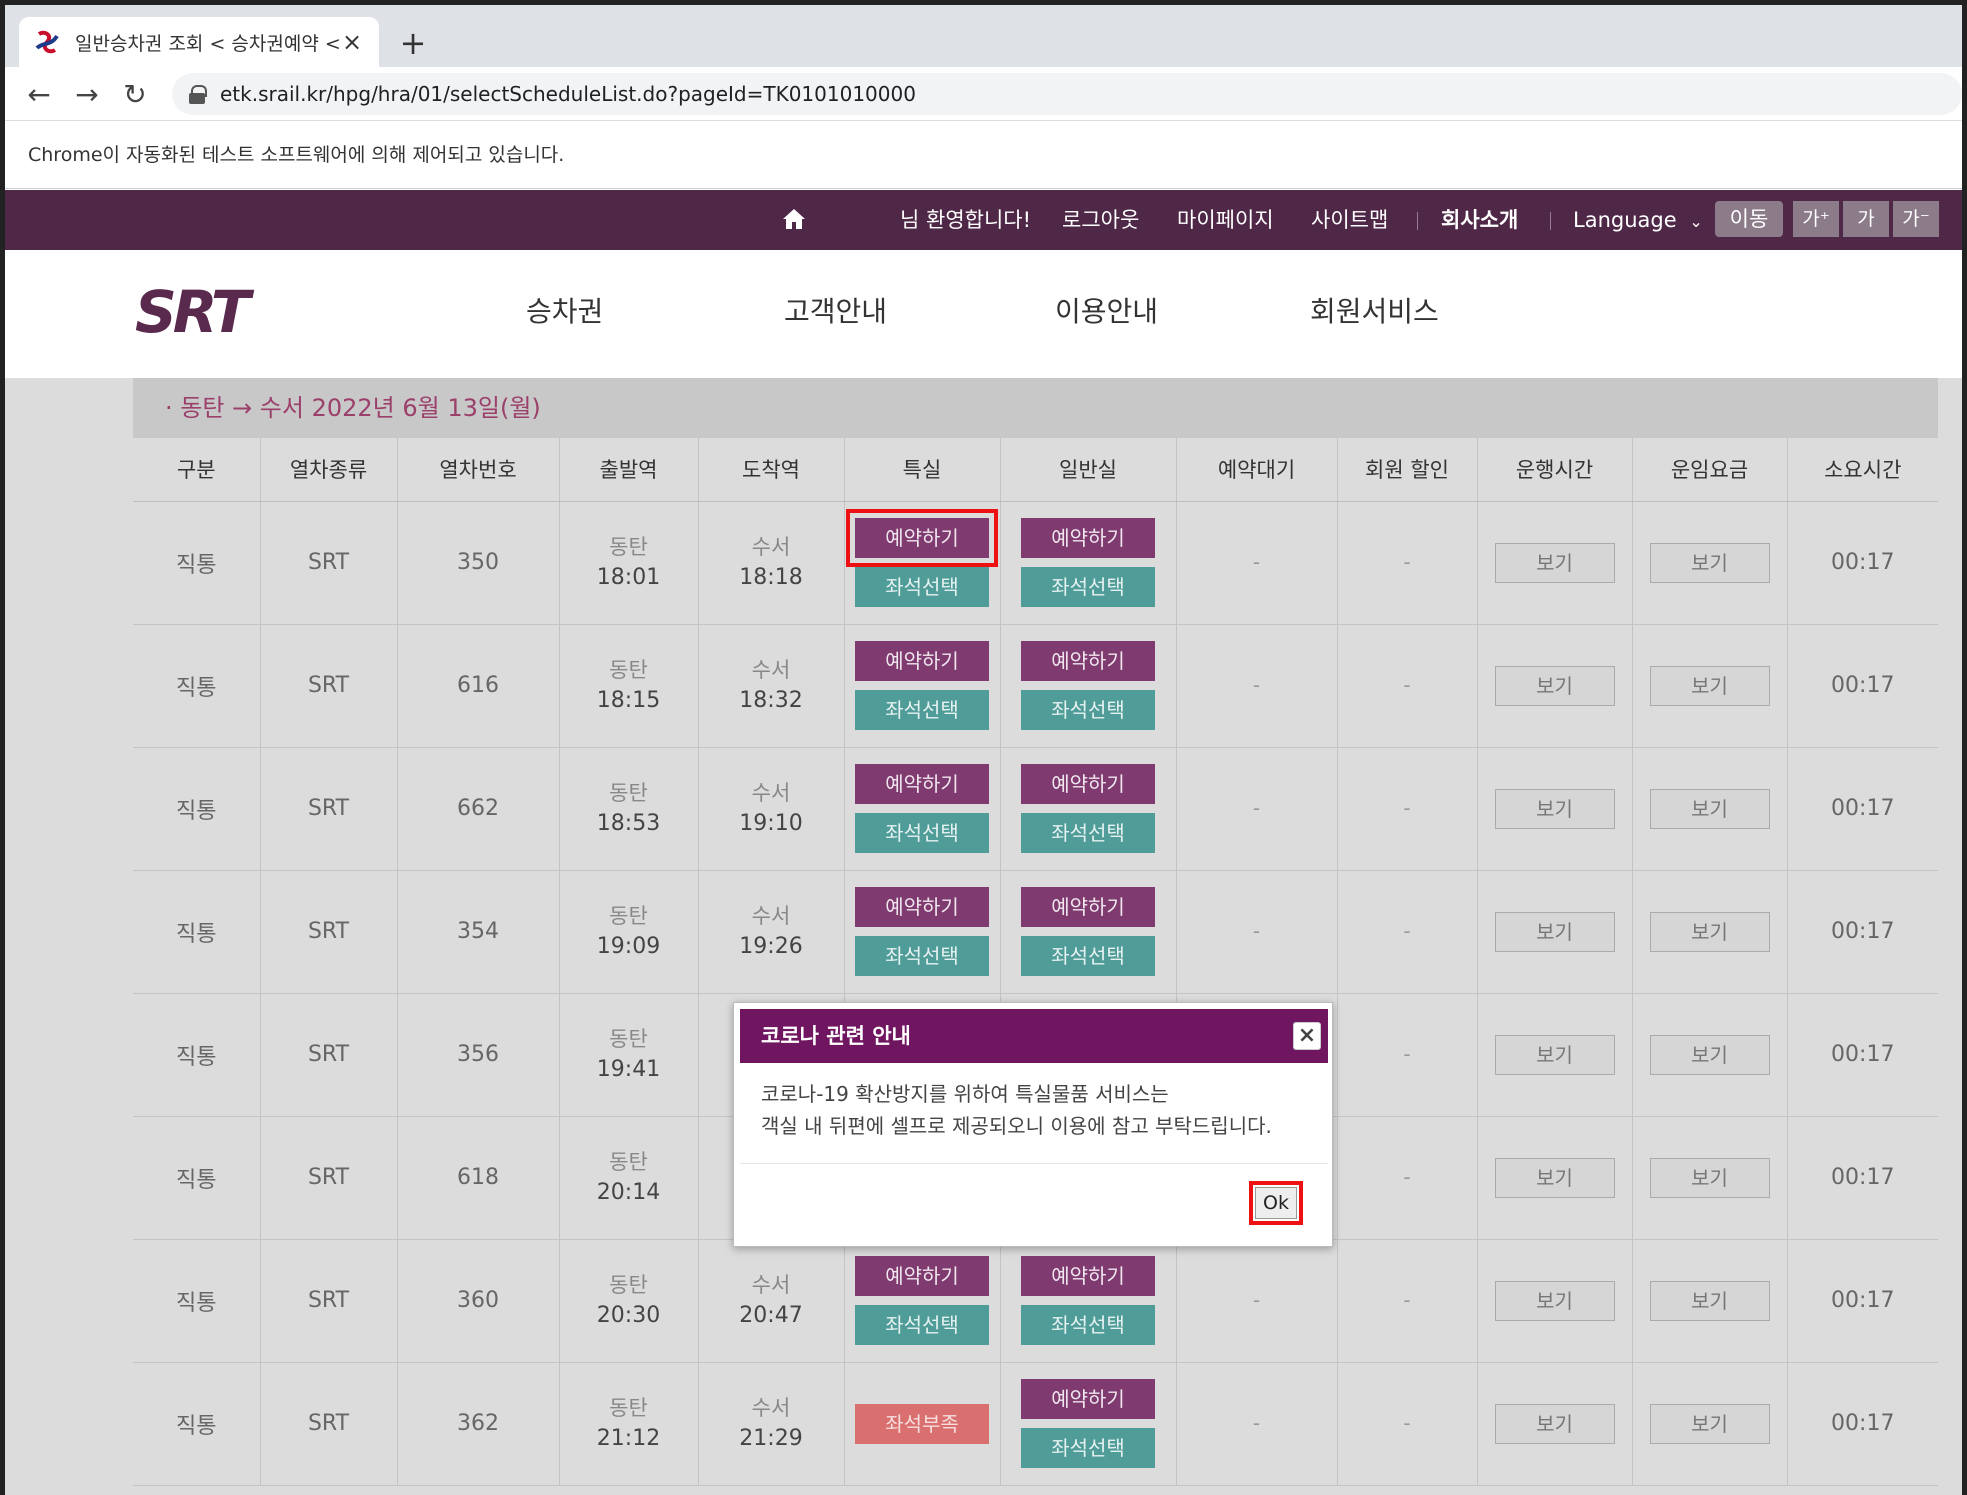 The width and height of the screenshot is (1967, 1495). What do you see at coordinates (39, 95) in the screenshot?
I see `back-icon: ←` at bounding box center [39, 95].